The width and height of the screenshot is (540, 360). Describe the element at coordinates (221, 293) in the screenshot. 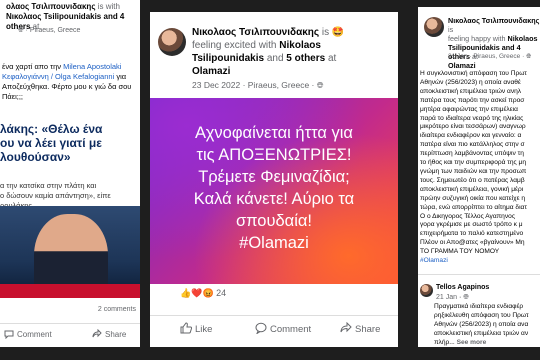

I see `reaction-count: 24` at that location.